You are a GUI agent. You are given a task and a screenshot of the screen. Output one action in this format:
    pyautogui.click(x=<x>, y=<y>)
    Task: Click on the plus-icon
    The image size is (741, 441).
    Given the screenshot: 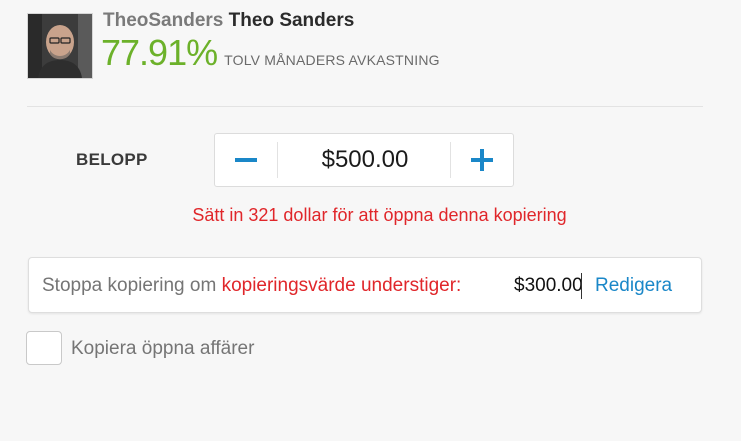 What is the action you would take?
    pyautogui.click(x=482, y=160)
    